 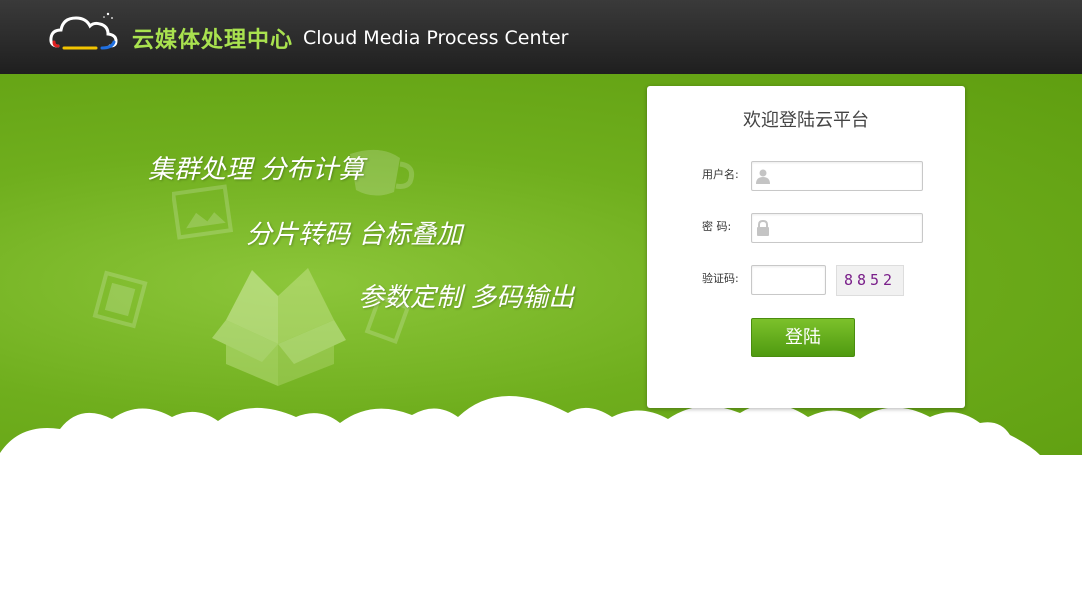 What do you see at coordinates (788, 280) in the screenshot?
I see `captcha-input` at bounding box center [788, 280].